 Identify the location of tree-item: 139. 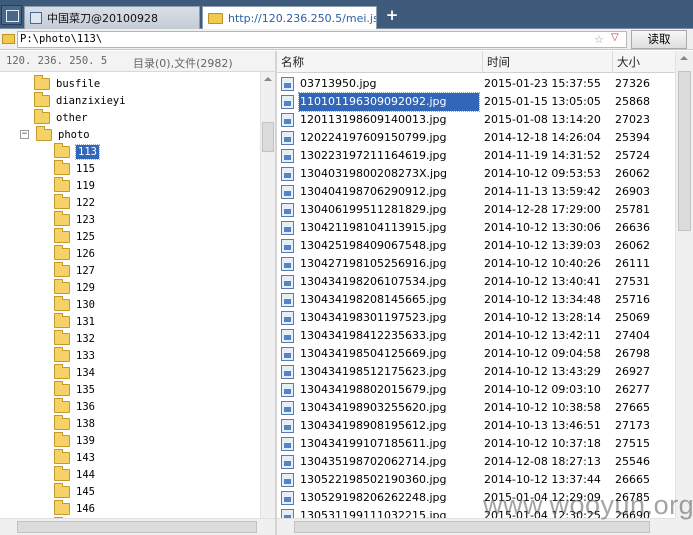
(74, 440).